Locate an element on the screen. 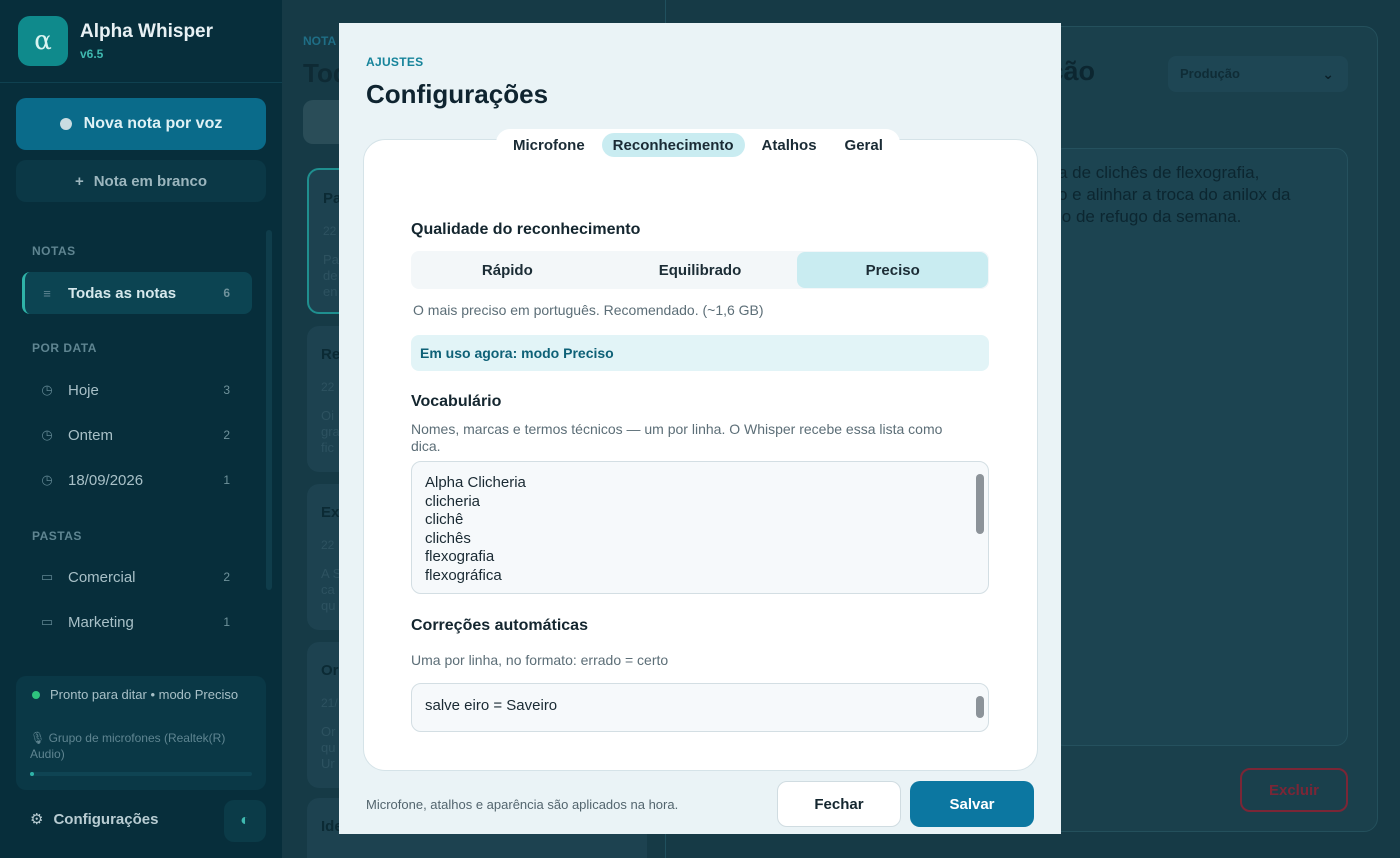 This screenshot has width=1400, height=858. preview-line: qu is located at coordinates (328, 747).